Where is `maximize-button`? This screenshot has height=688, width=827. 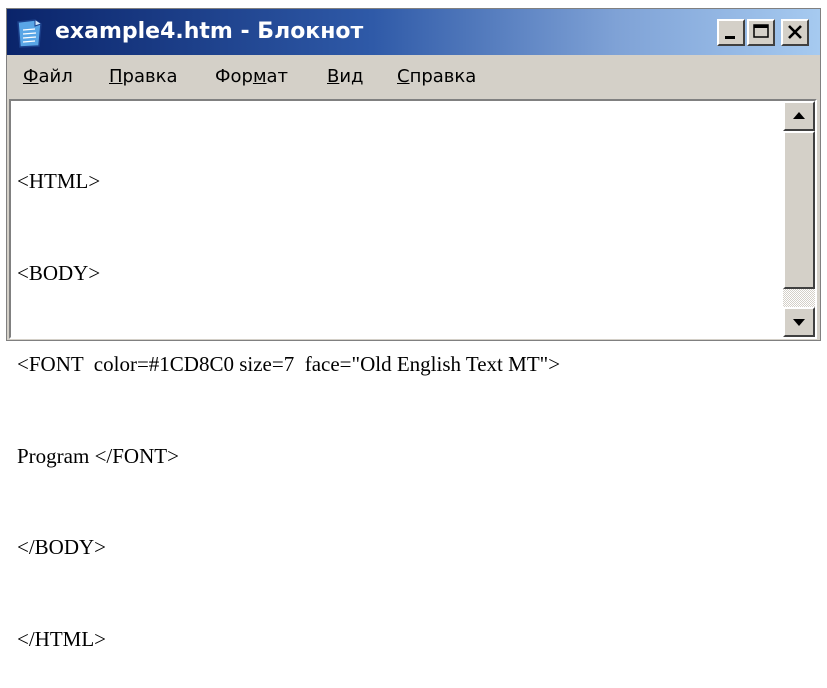
maximize-button is located at coordinates (761, 32).